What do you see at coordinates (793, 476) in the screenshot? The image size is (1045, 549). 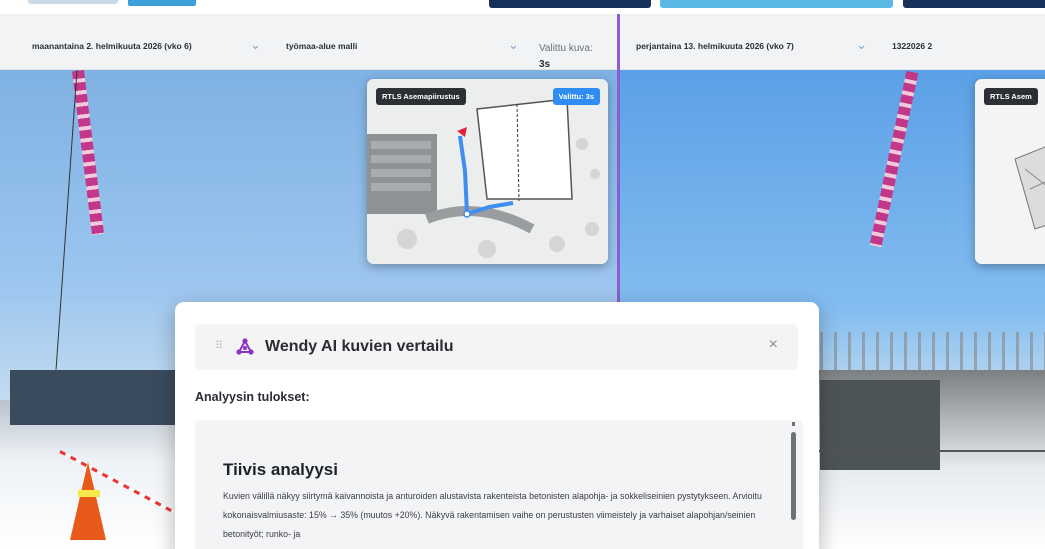 I see `scrollbar-thumb` at bounding box center [793, 476].